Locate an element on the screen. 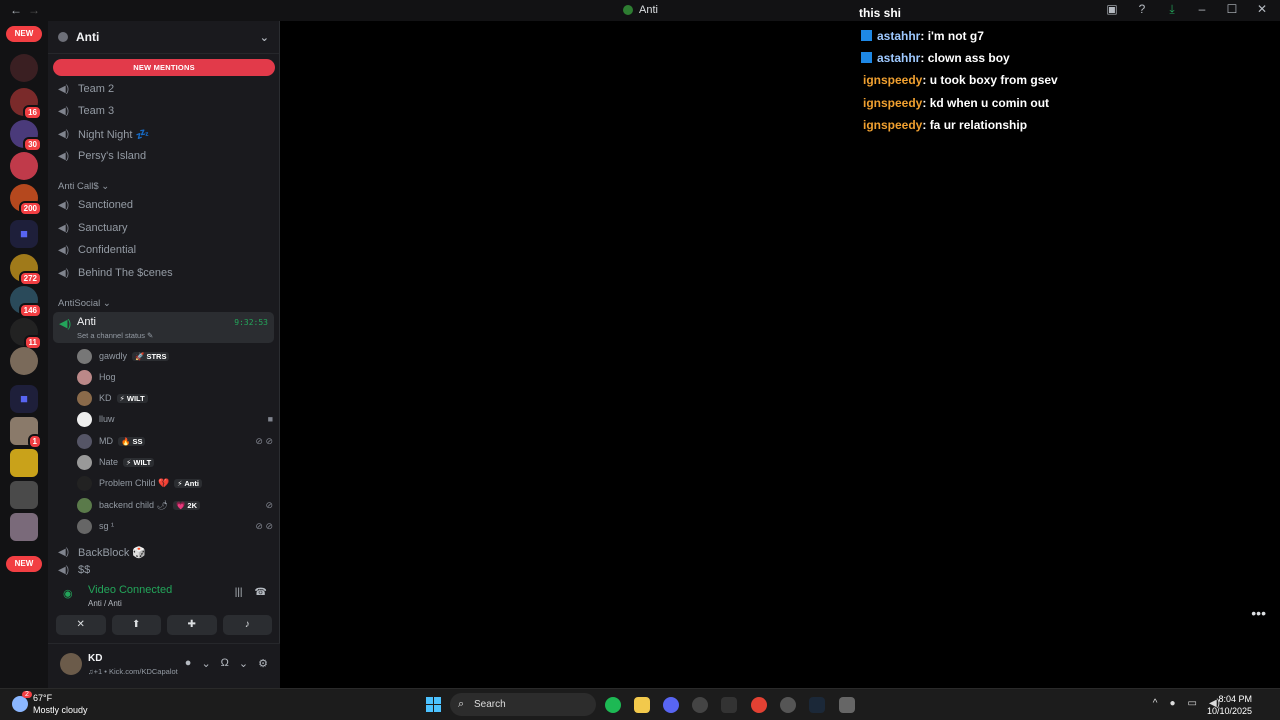 The image size is (1280, 720). voice-user: Problem Child 💔 ⚡ Anti is located at coordinates (175, 483).